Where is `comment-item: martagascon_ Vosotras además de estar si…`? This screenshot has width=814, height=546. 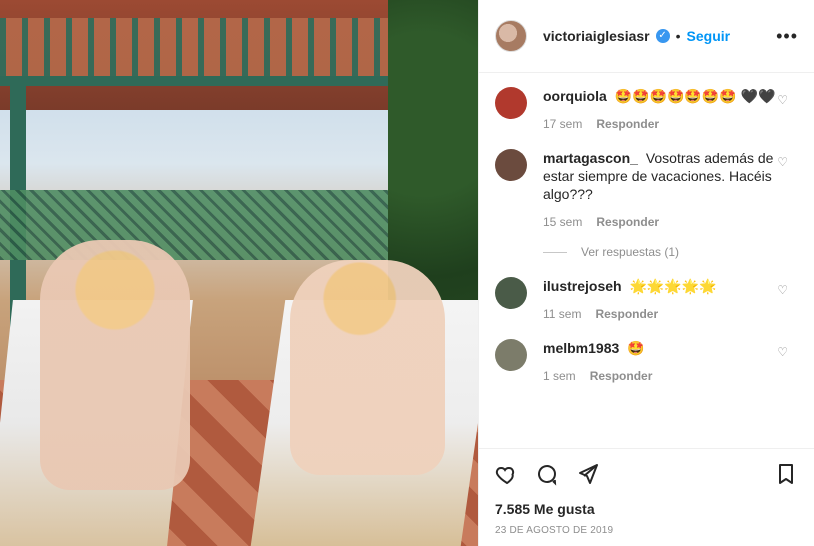
comment-item: martagascon_ Vosotras además de estar si… is located at coordinates (646, 190).